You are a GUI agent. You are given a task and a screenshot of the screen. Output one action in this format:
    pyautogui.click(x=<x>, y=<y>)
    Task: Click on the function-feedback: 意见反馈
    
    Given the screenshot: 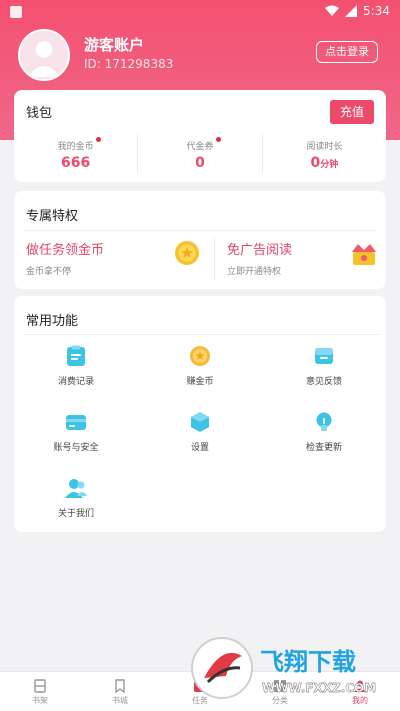 What is the action you would take?
    pyautogui.click(x=324, y=365)
    